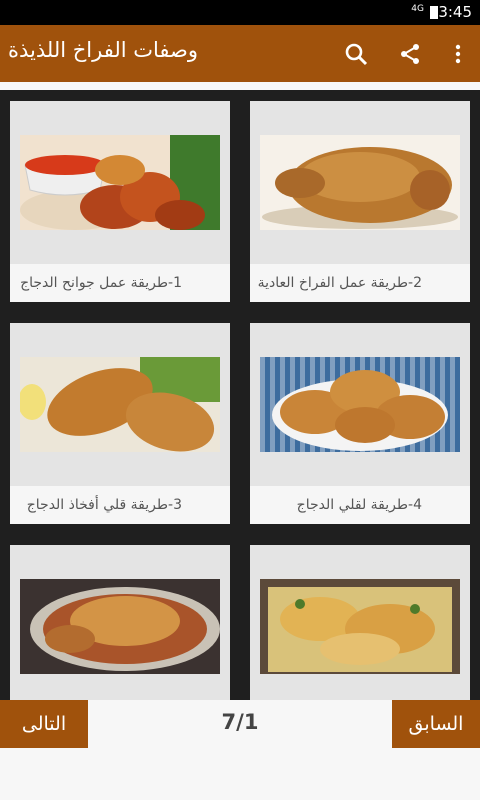 The height and width of the screenshot is (800, 480). I want to click on page-indicator: 7/1, so click(240, 722).